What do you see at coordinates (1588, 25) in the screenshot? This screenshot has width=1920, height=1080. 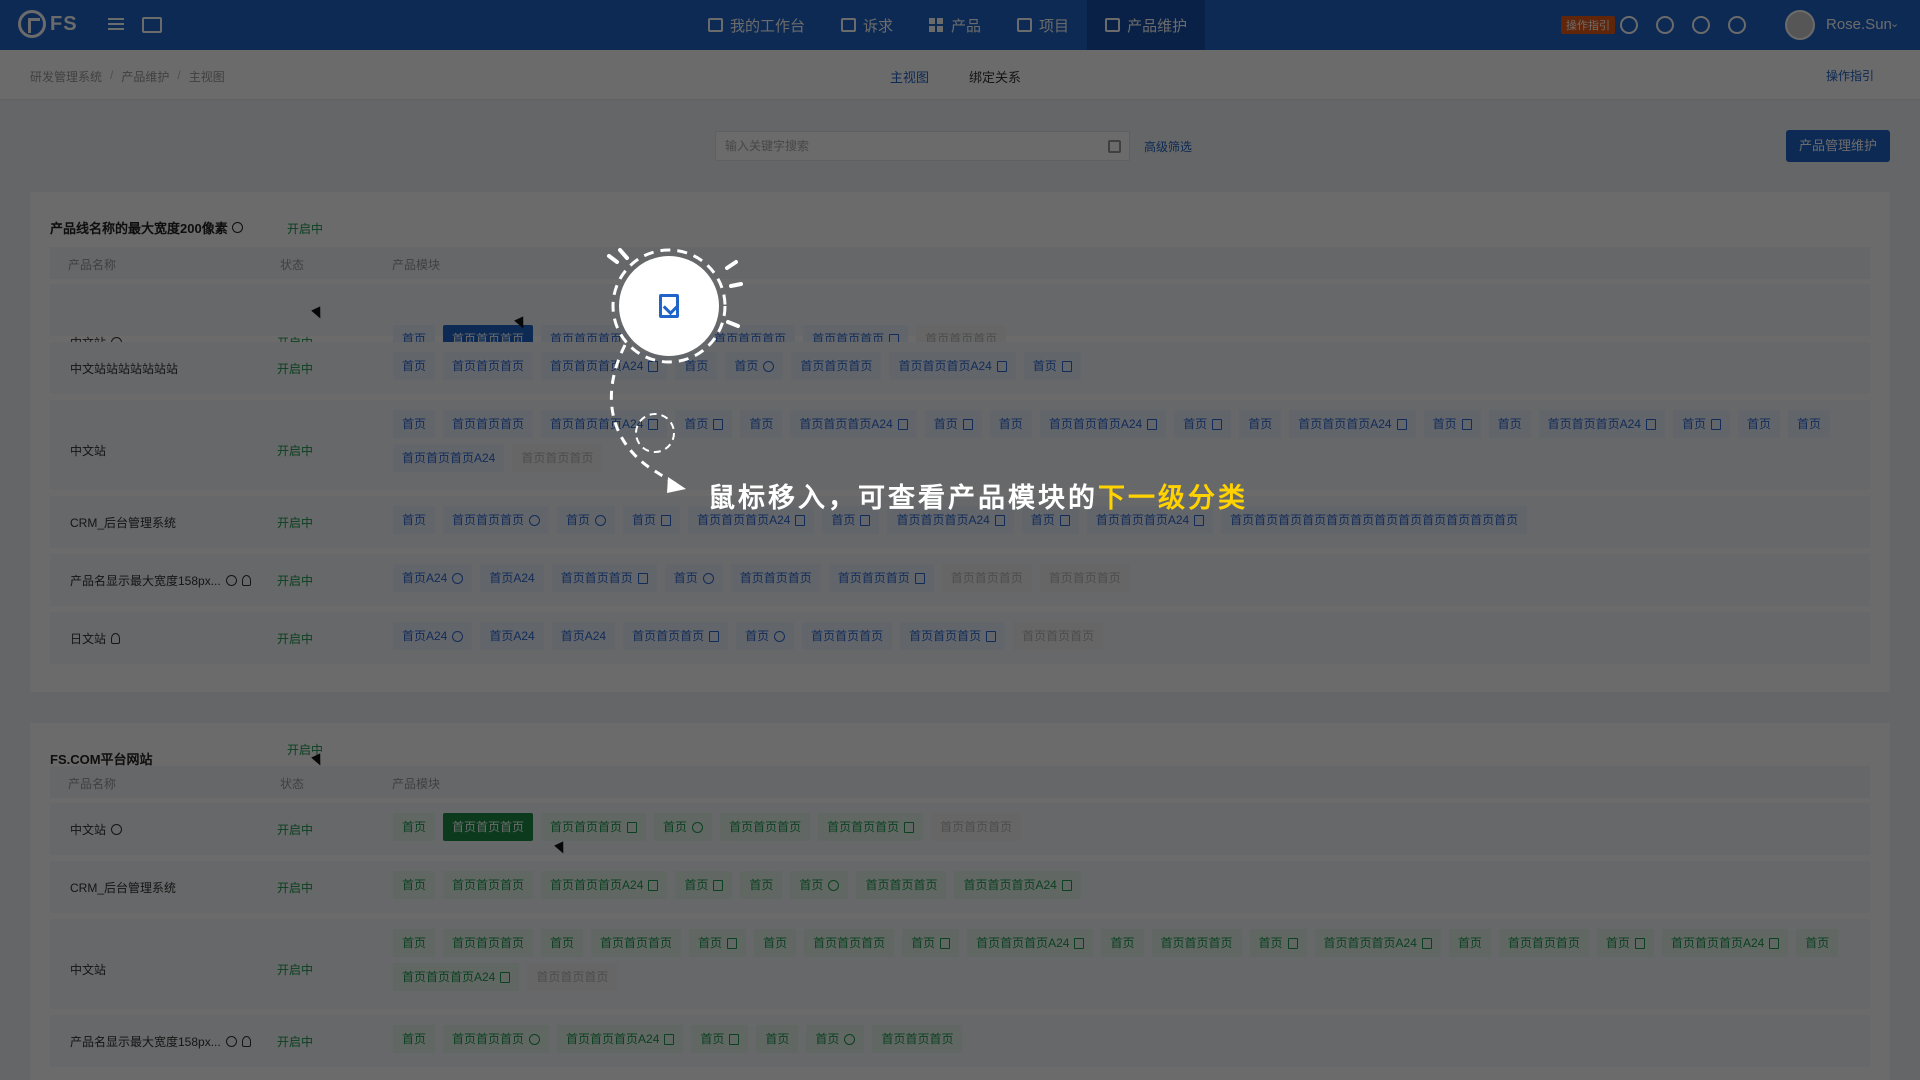 I see `guide-badge: 操作指引` at bounding box center [1588, 25].